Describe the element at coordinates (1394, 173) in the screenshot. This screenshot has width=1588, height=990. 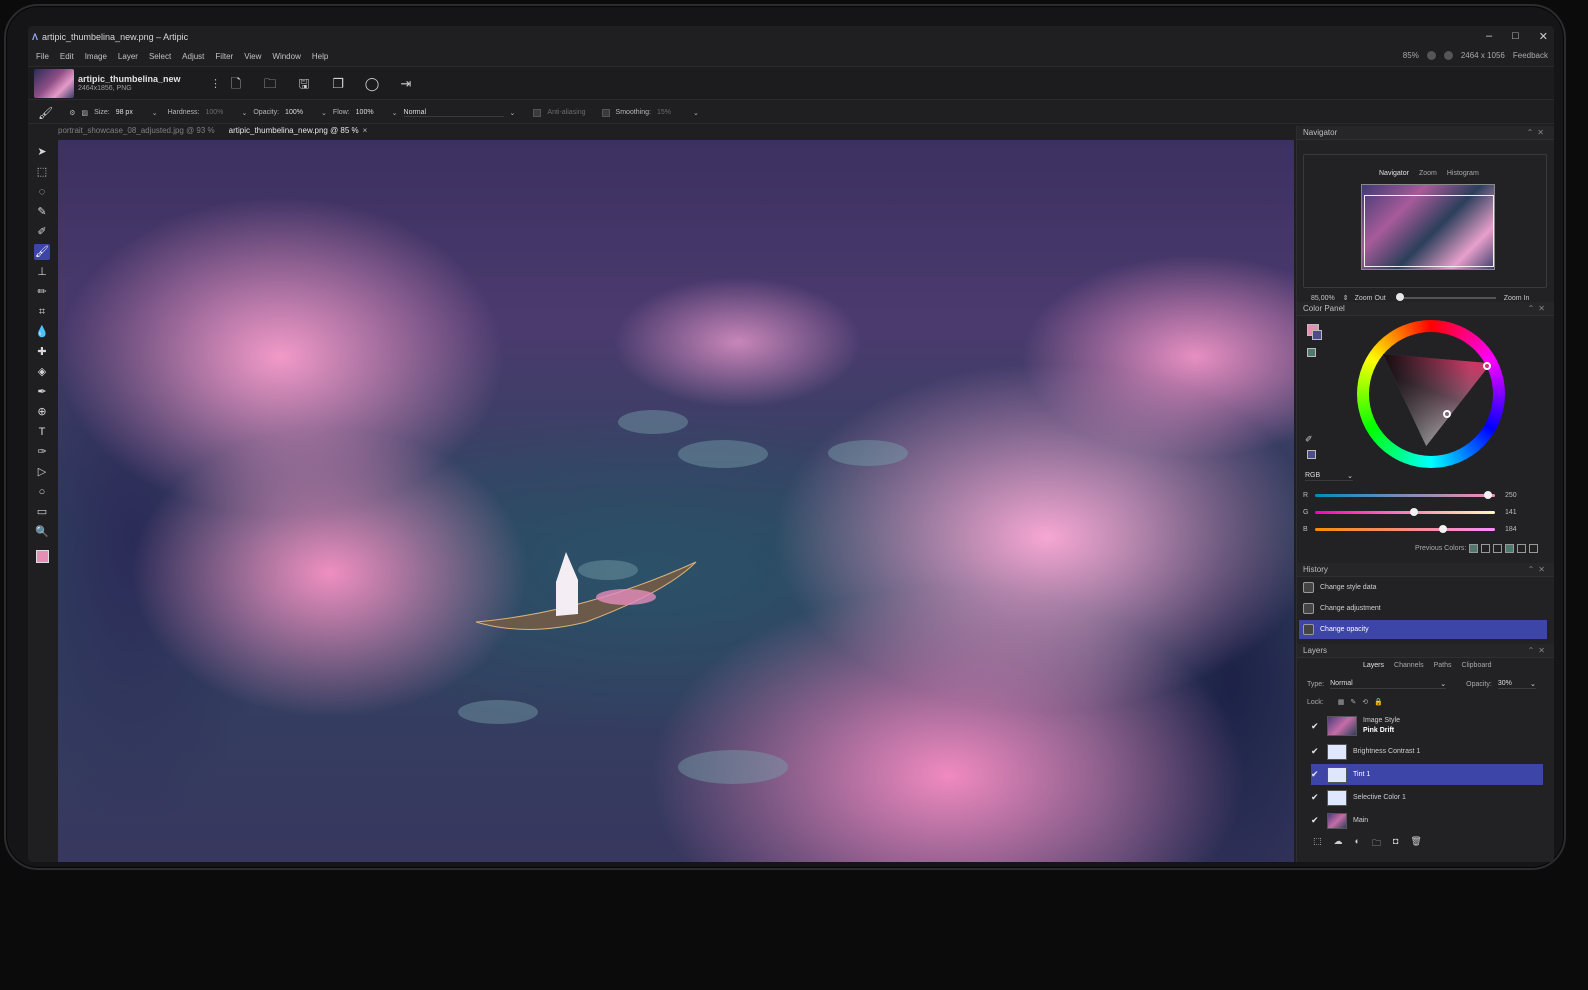
I see `tab-navigator: Navigator` at that location.